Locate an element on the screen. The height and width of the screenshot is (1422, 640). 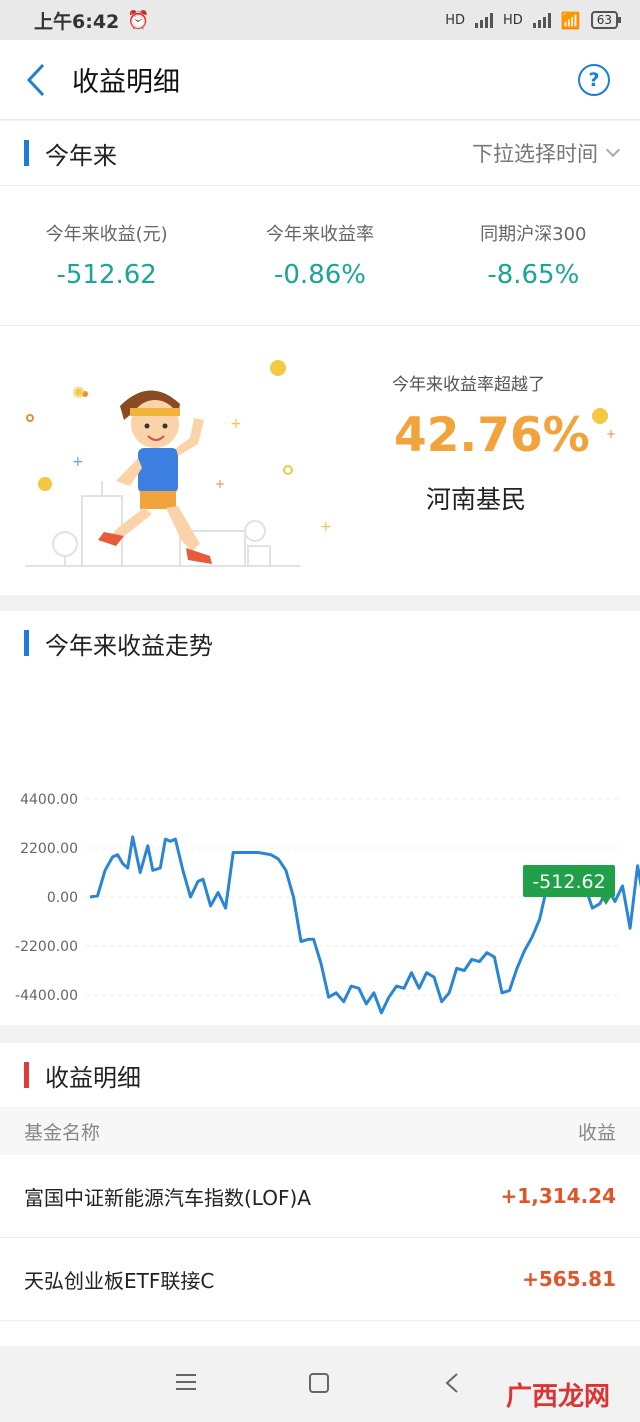
ranking-value: 42.76% is located at coordinates (492, 435).